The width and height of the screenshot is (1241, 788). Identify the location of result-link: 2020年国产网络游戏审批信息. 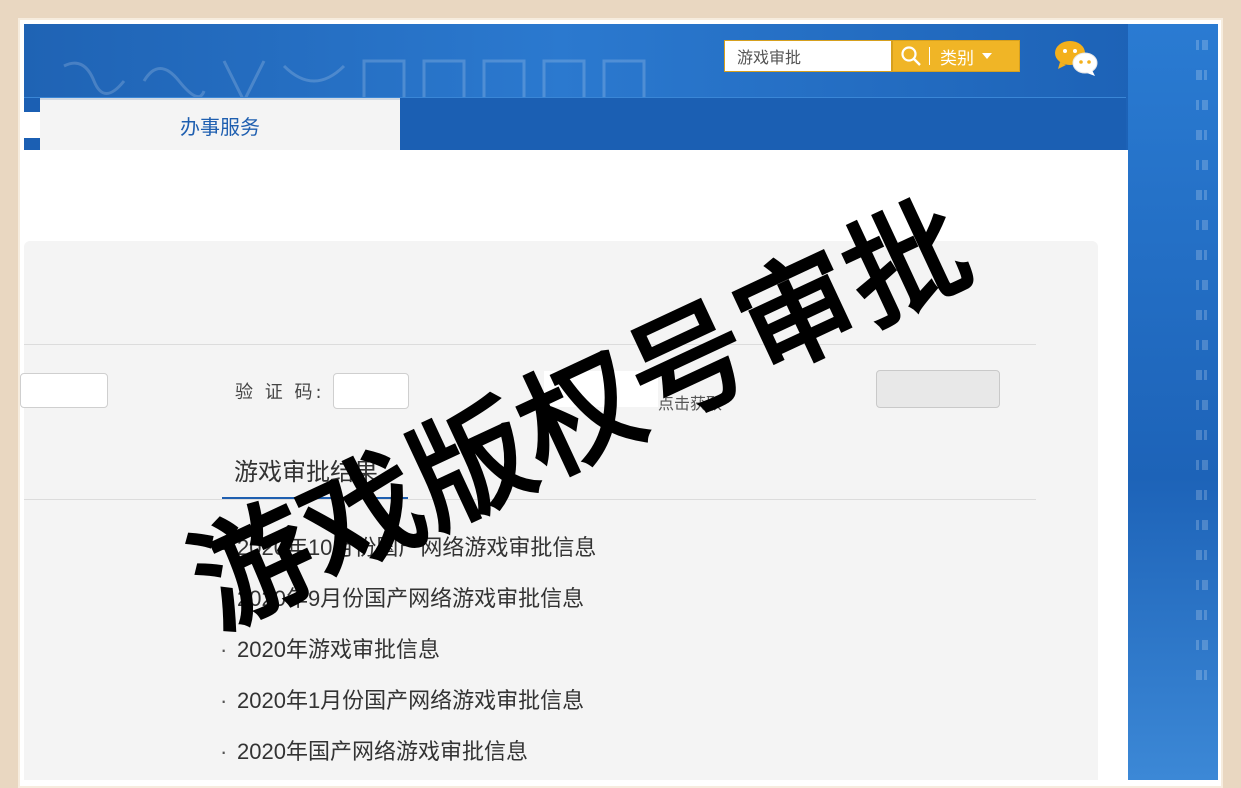
(382, 751).